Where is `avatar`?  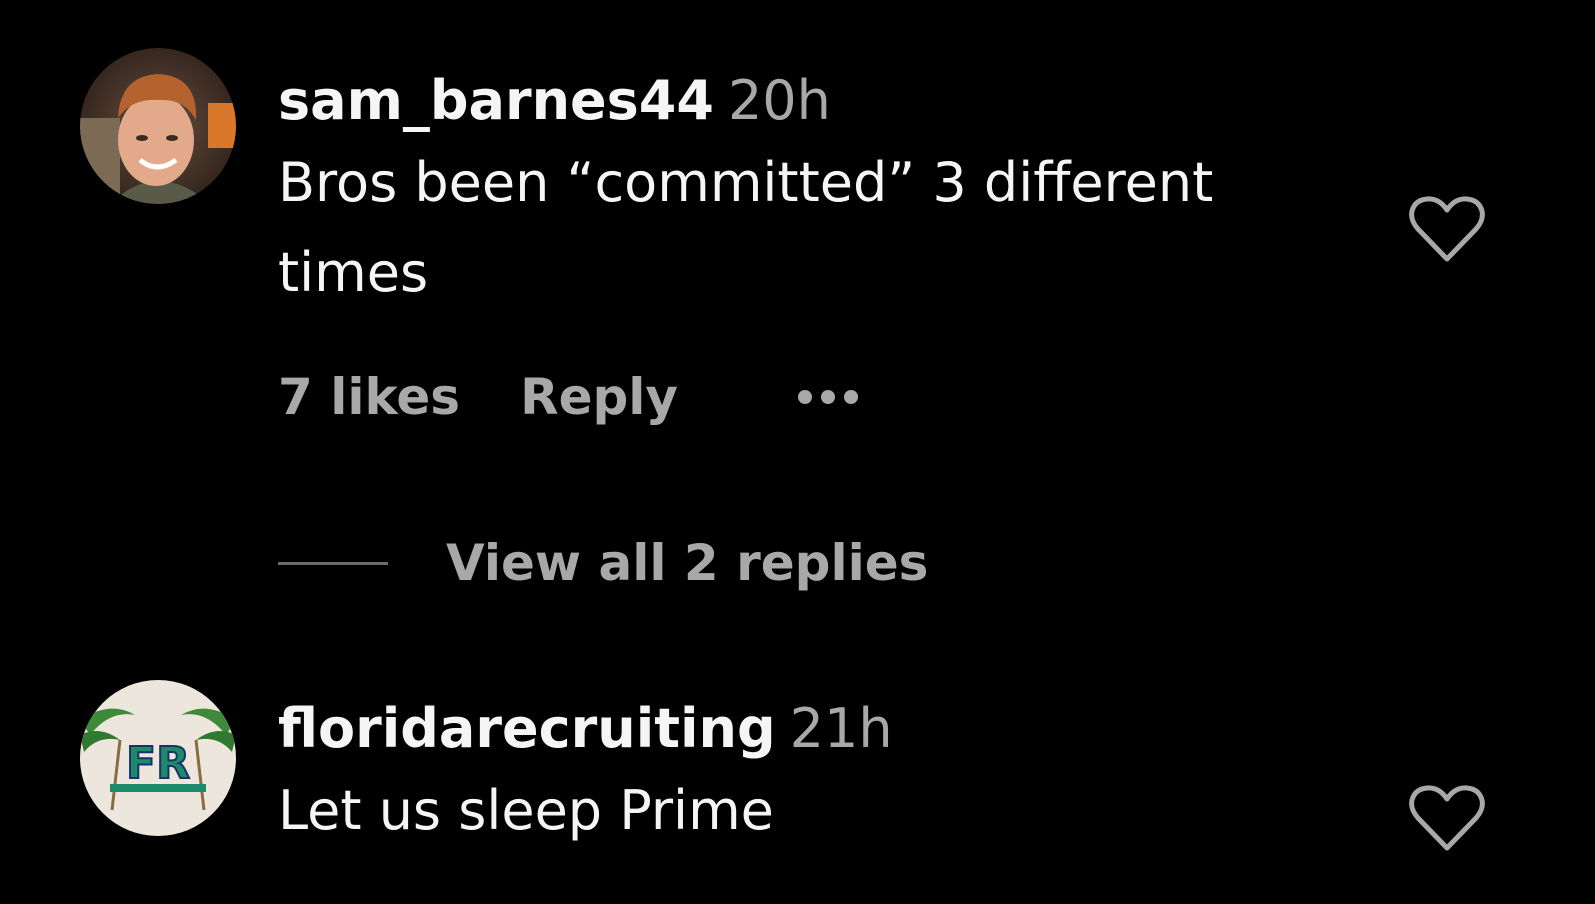 avatar is located at coordinates (158, 126).